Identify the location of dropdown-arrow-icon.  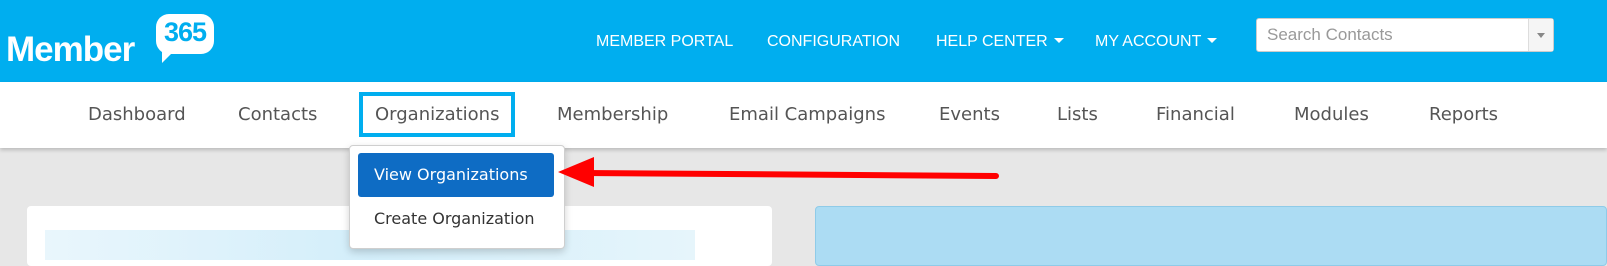
(1541, 35).